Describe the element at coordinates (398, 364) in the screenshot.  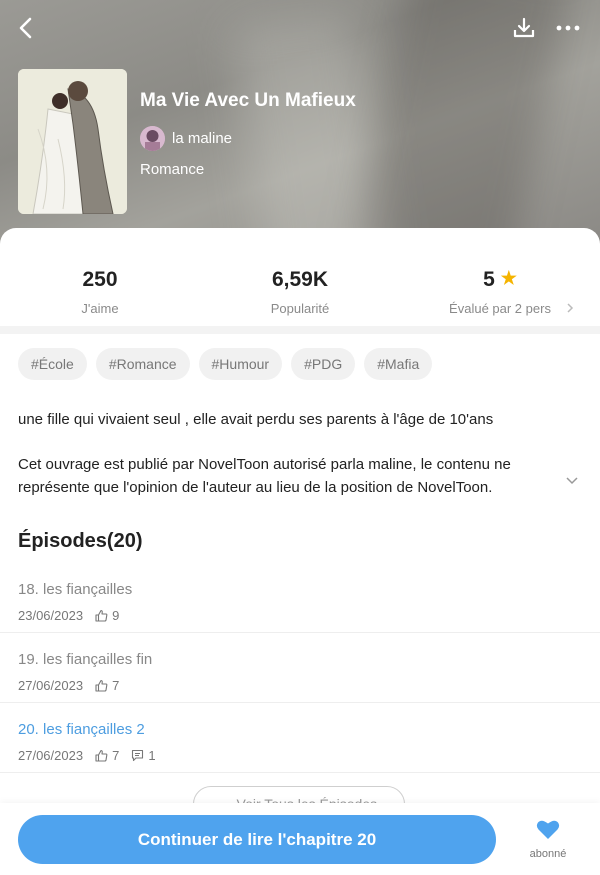
I see `tag-mafia: #Mafia` at that location.